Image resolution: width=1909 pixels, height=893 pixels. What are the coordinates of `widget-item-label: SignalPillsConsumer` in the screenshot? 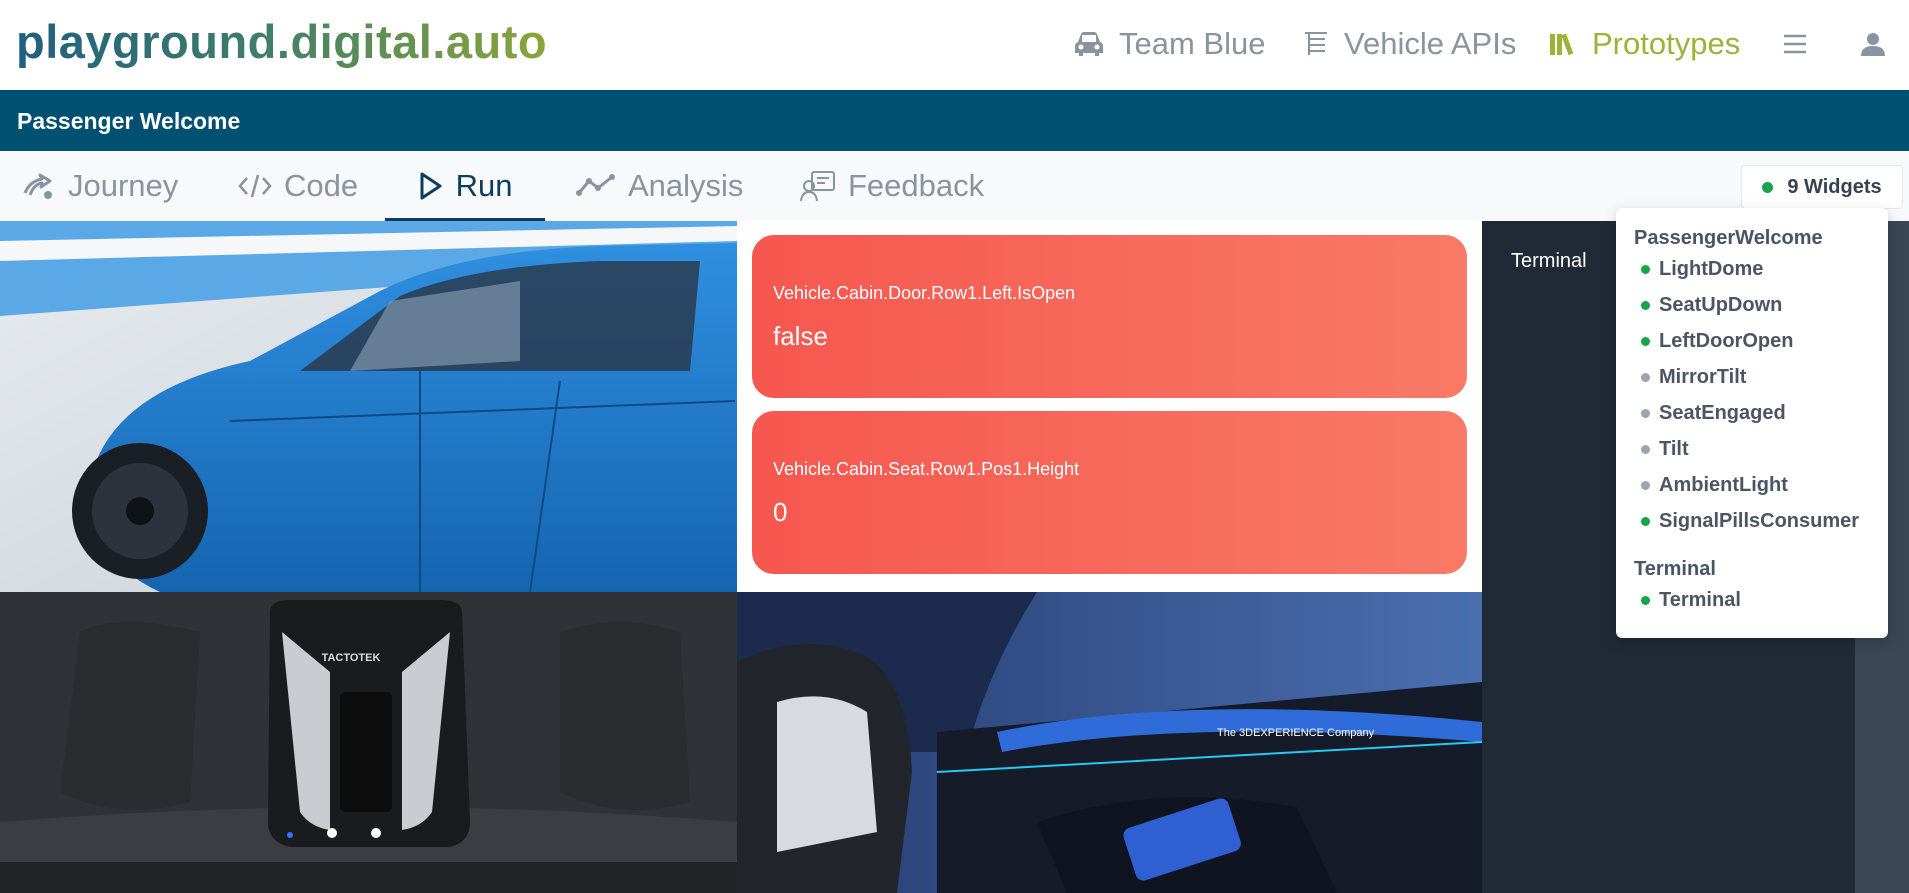 It's located at (1759, 520).